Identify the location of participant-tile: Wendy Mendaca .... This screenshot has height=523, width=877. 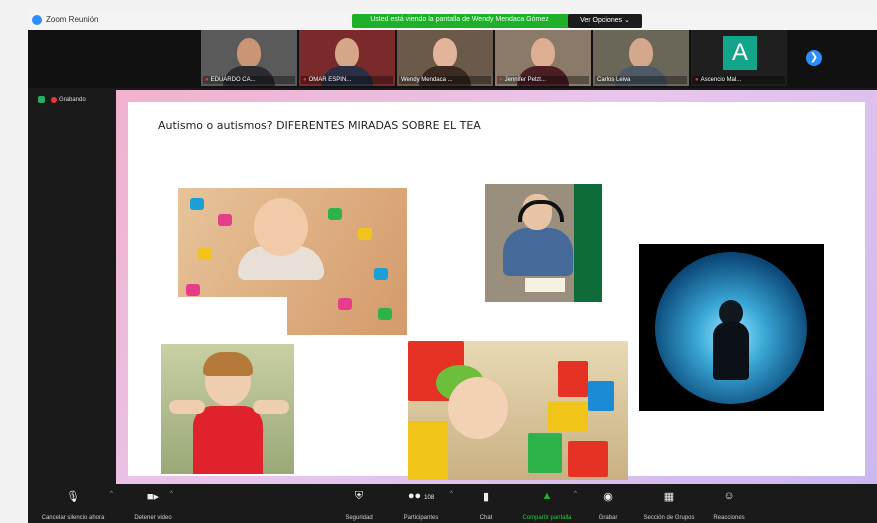
(445, 58).